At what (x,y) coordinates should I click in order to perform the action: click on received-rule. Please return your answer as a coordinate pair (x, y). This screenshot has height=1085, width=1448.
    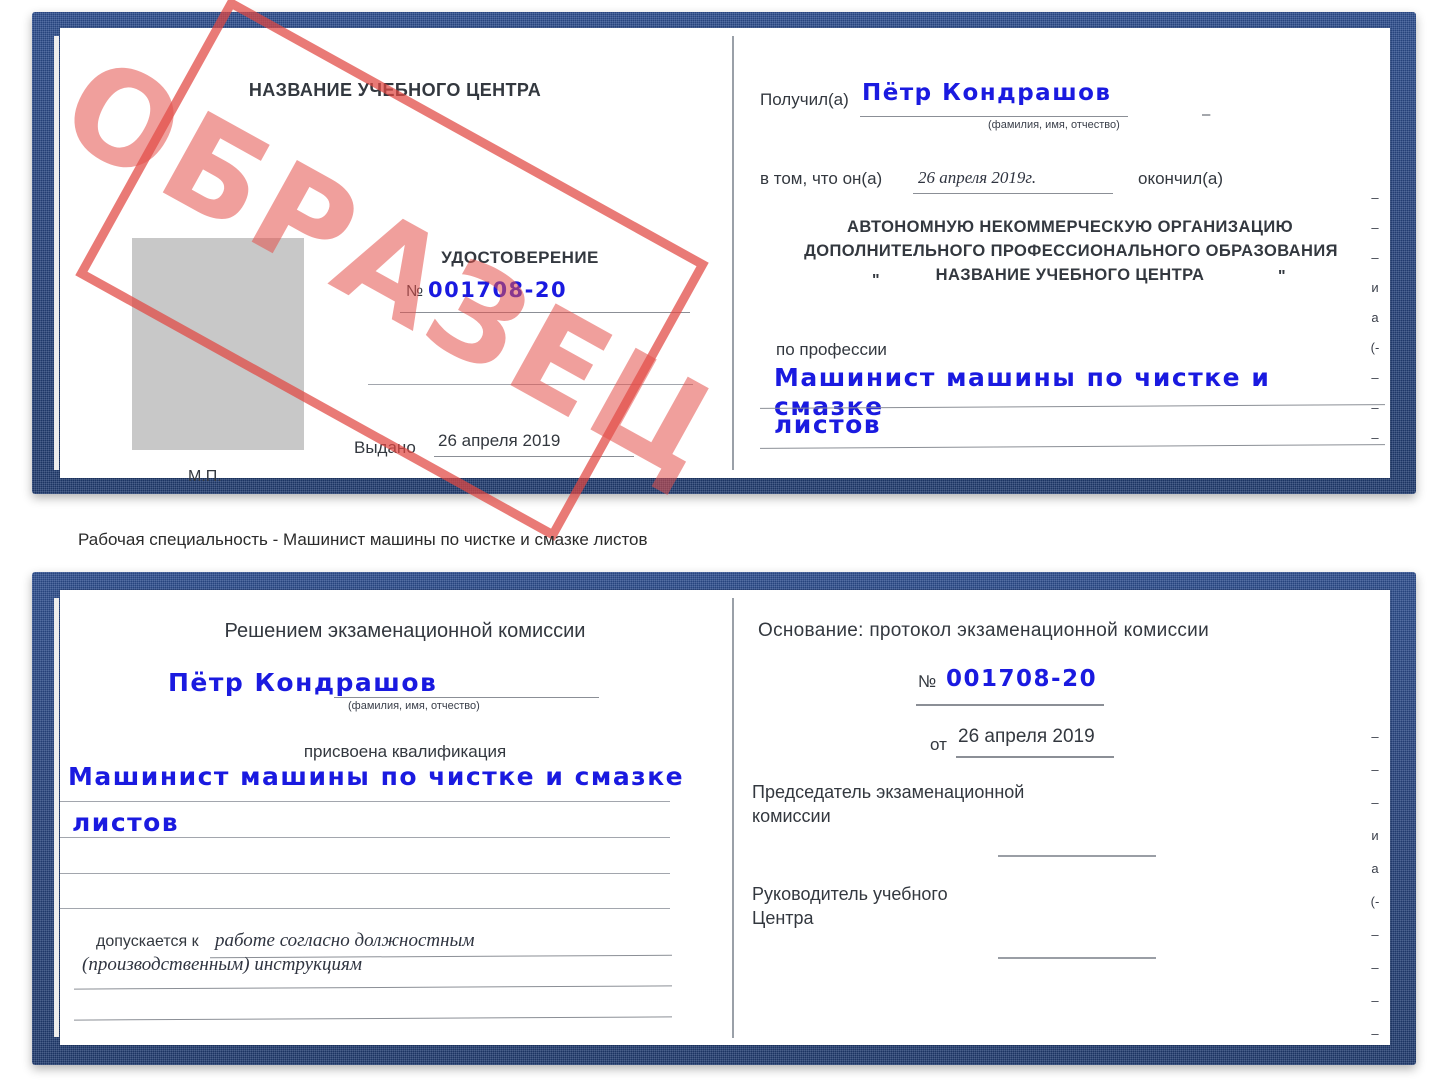
    Looking at the image, I should click on (994, 116).